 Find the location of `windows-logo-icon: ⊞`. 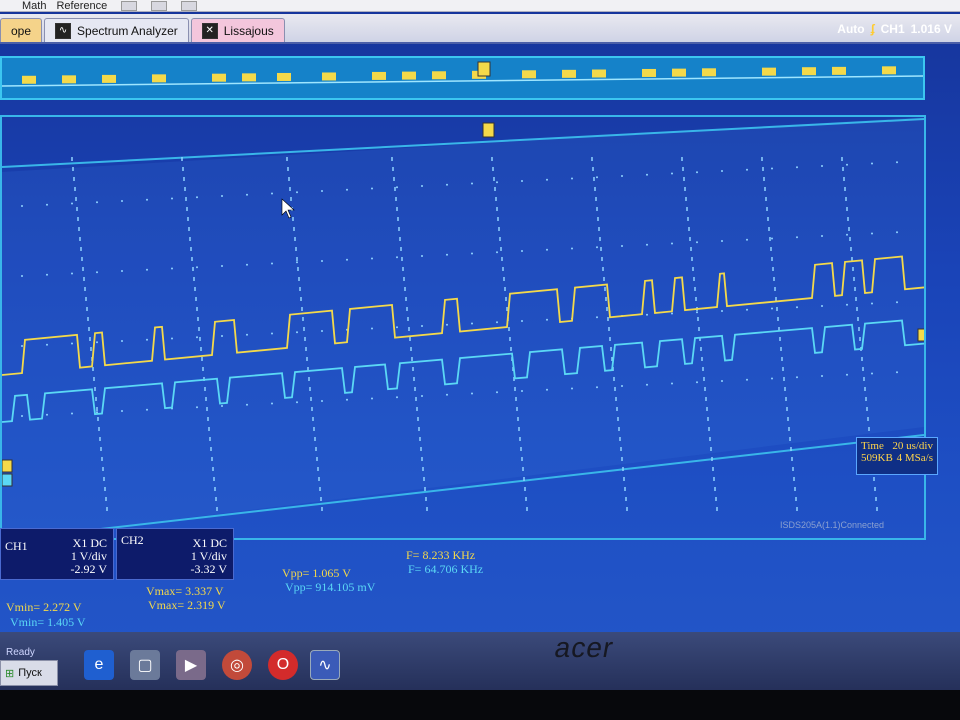

windows-logo-icon: ⊞ is located at coordinates (10, 673).